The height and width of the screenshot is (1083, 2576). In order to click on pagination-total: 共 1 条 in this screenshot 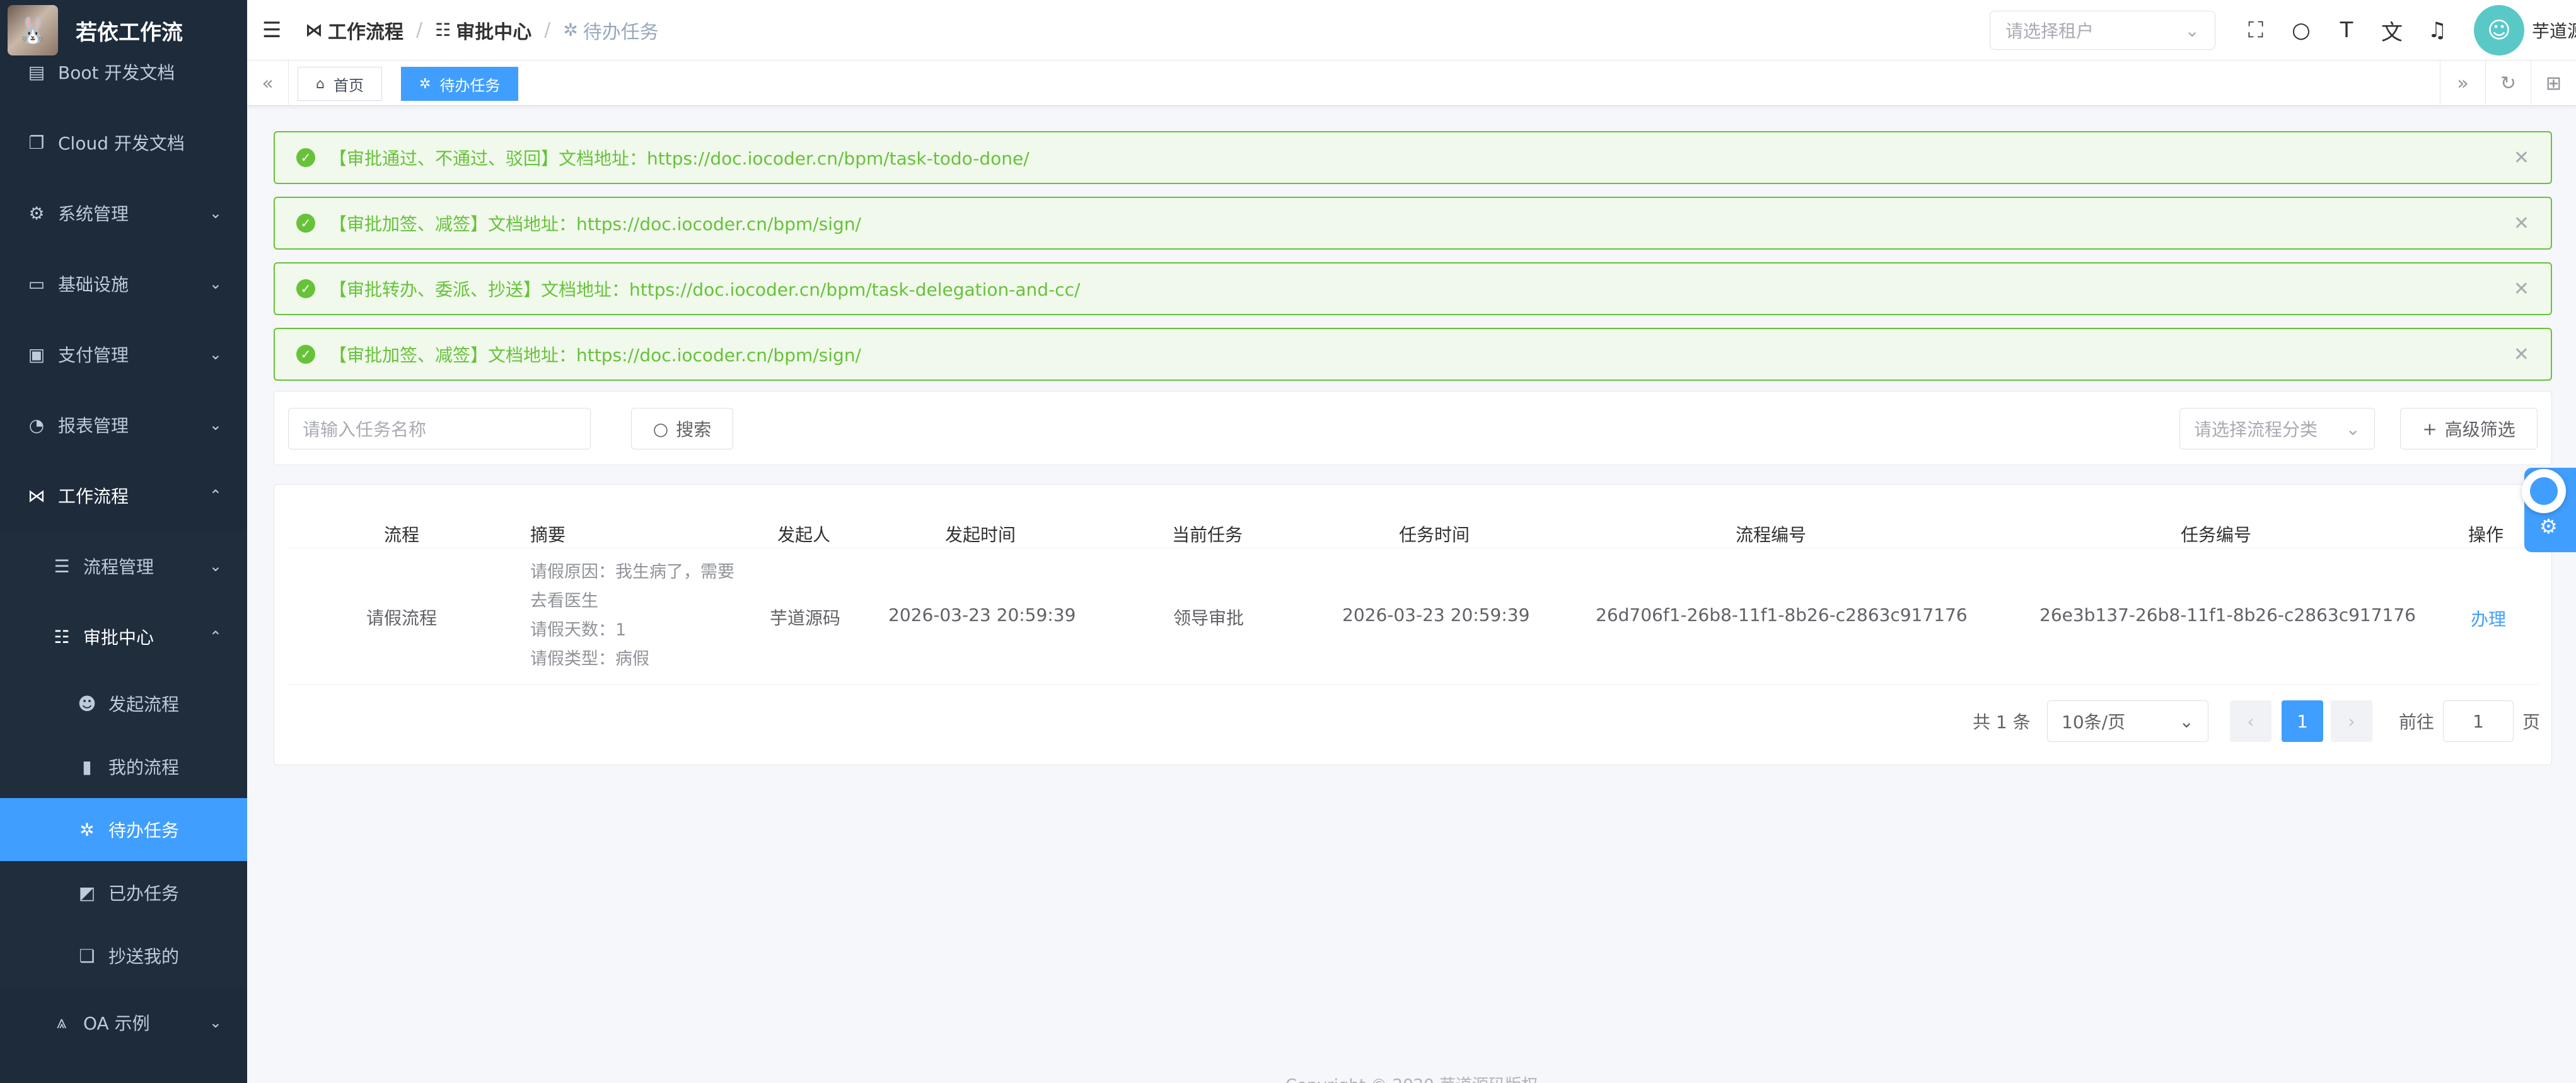, I will do `click(2002, 722)`.